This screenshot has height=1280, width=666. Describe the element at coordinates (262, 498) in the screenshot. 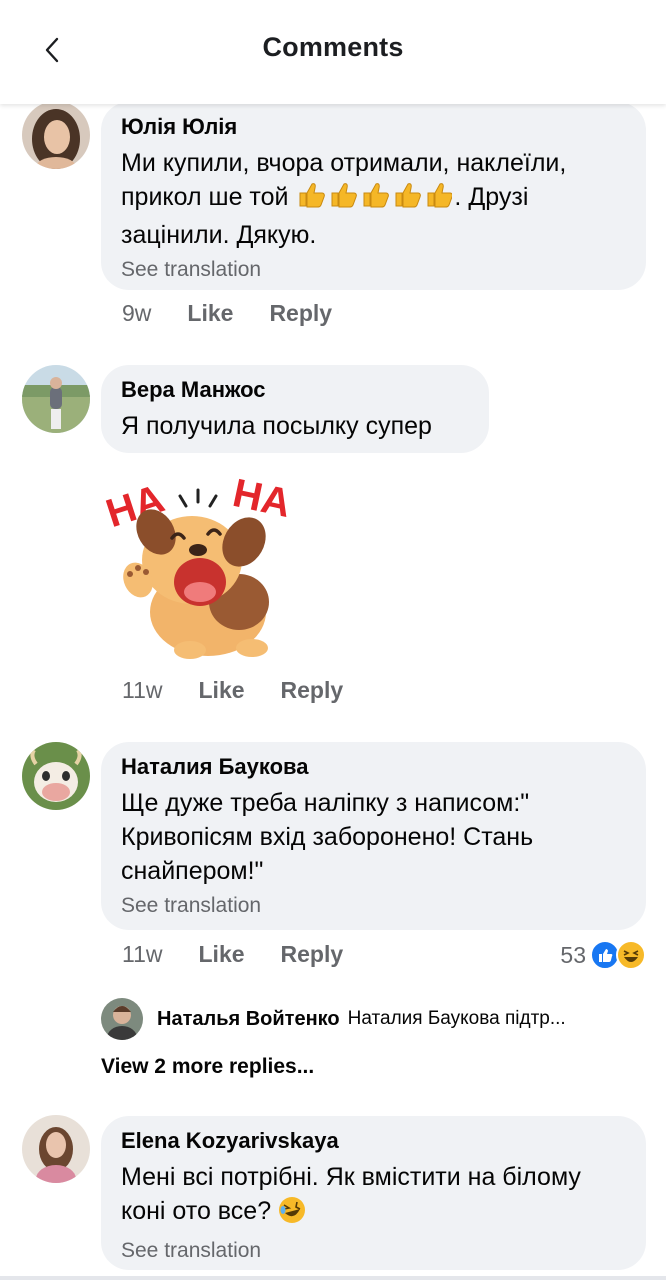

I see `sticker-ha-right: HA` at that location.